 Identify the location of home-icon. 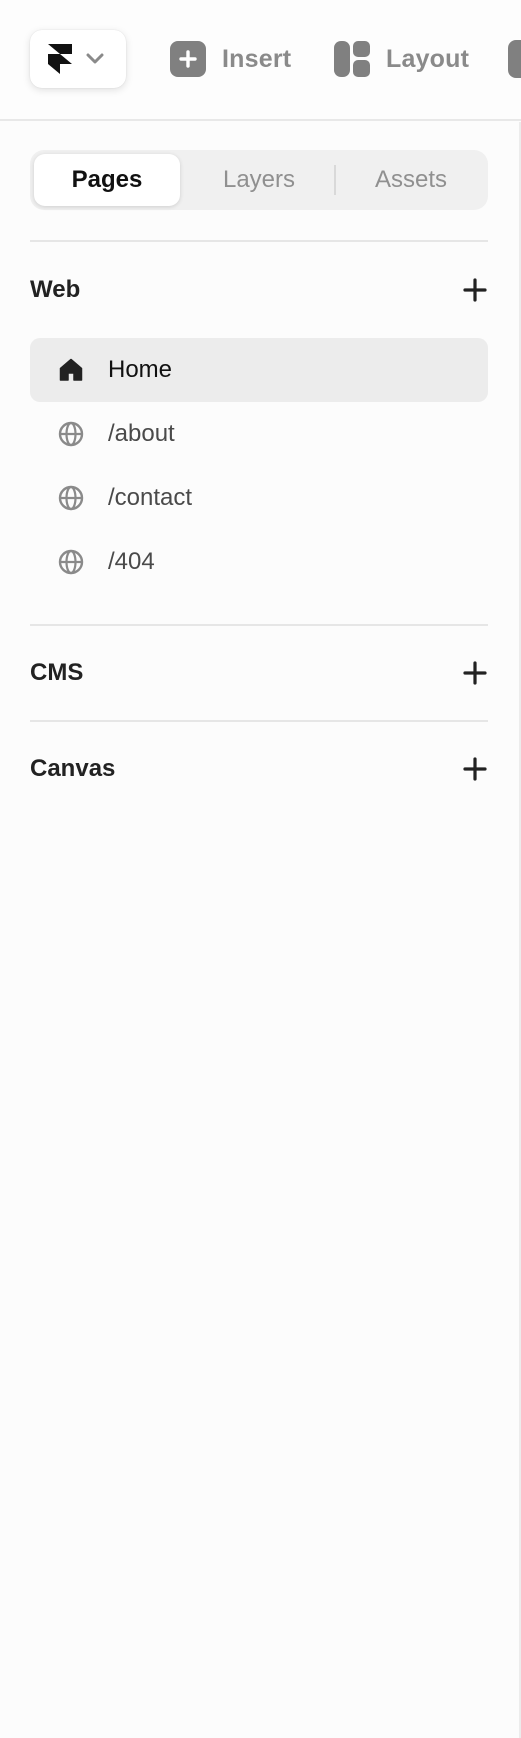
(71, 369).